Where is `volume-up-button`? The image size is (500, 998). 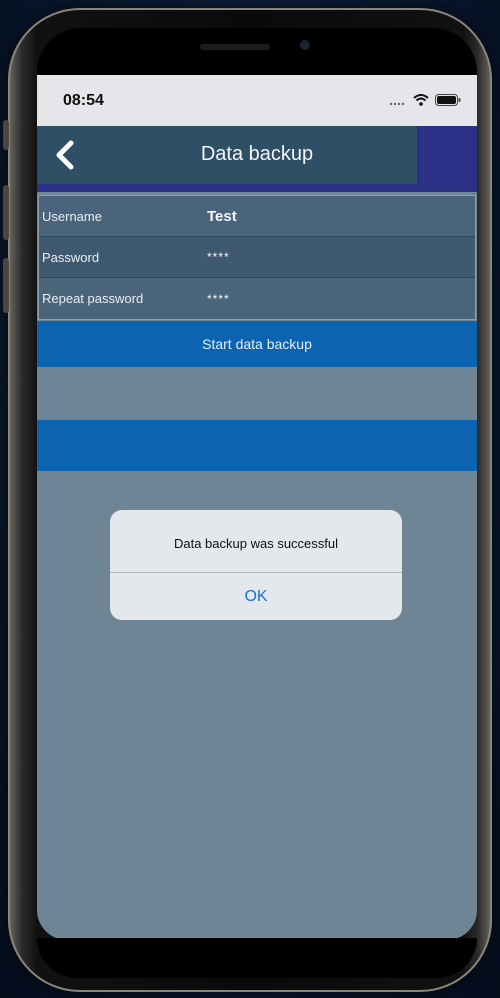 volume-up-button is located at coordinates (6, 212).